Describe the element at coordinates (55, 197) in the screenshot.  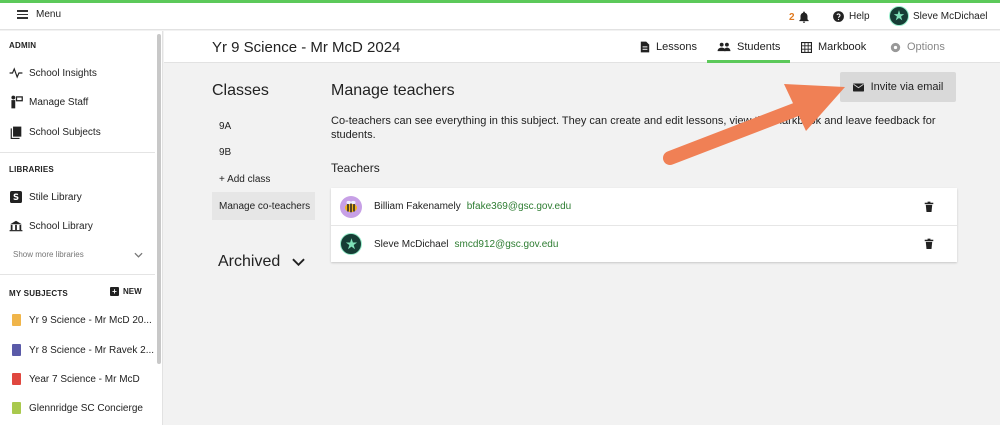
I see `sidebar-item-label: Stile Library` at that location.